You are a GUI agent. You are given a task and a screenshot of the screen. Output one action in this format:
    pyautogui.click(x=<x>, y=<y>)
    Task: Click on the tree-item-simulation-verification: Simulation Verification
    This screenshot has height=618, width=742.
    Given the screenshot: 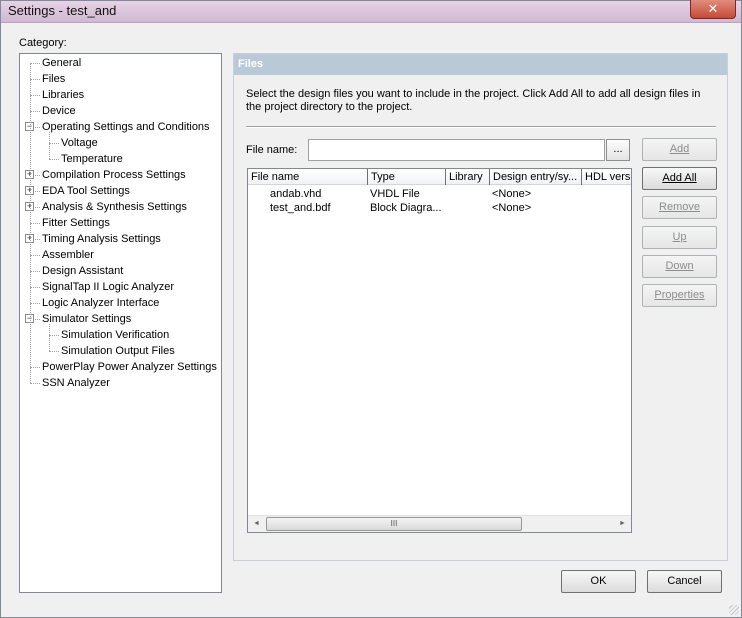 What is the action you would take?
    pyautogui.click(x=120, y=335)
    